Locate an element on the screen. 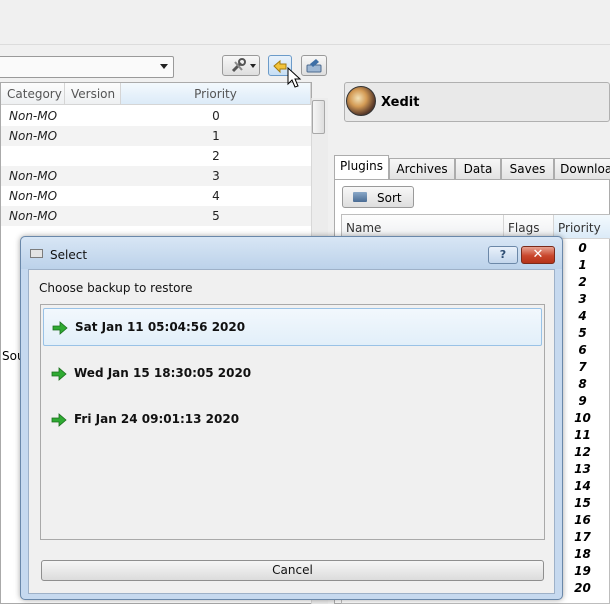 The image size is (610, 604). plugin-priority: 5 is located at coordinates (582, 333).